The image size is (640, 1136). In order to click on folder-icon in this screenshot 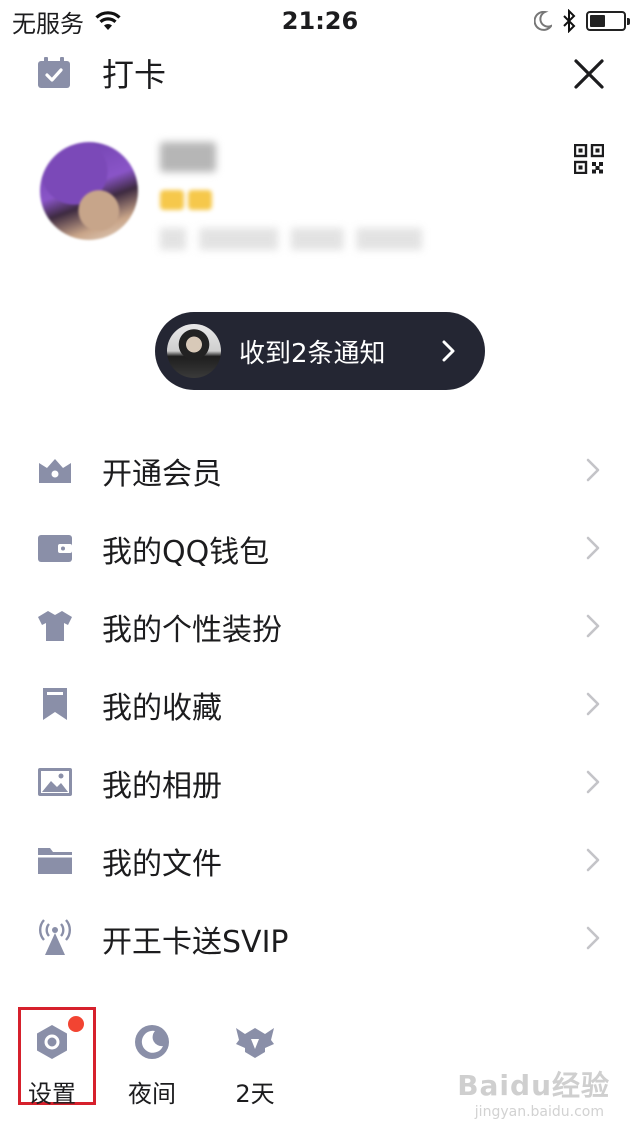, I will do `click(55, 861)`.